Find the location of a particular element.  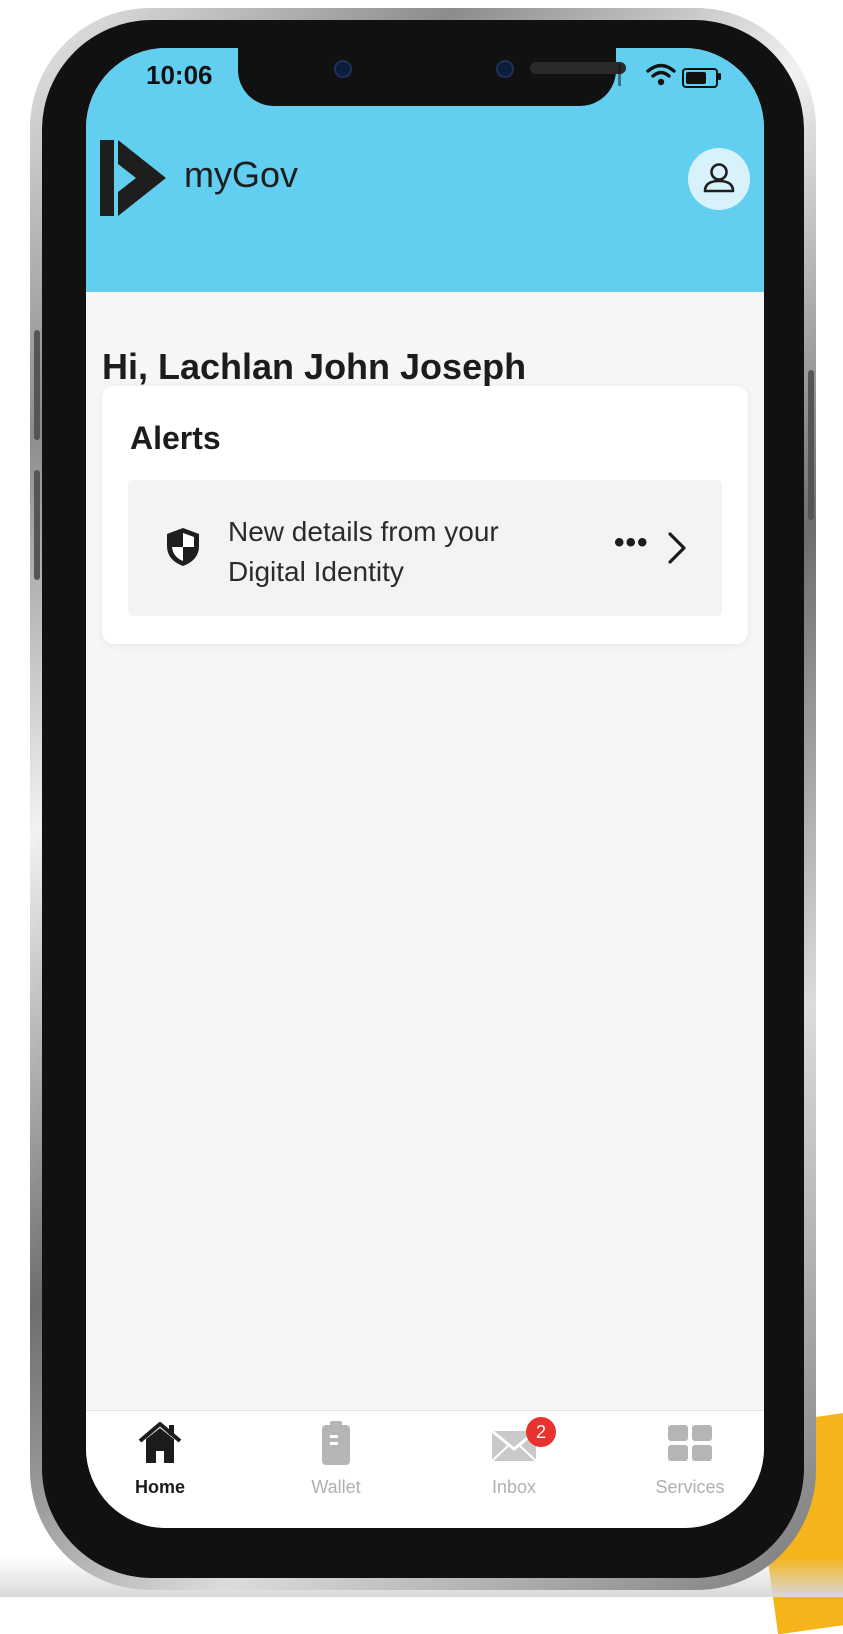

volume-up-button is located at coordinates (37, 385).